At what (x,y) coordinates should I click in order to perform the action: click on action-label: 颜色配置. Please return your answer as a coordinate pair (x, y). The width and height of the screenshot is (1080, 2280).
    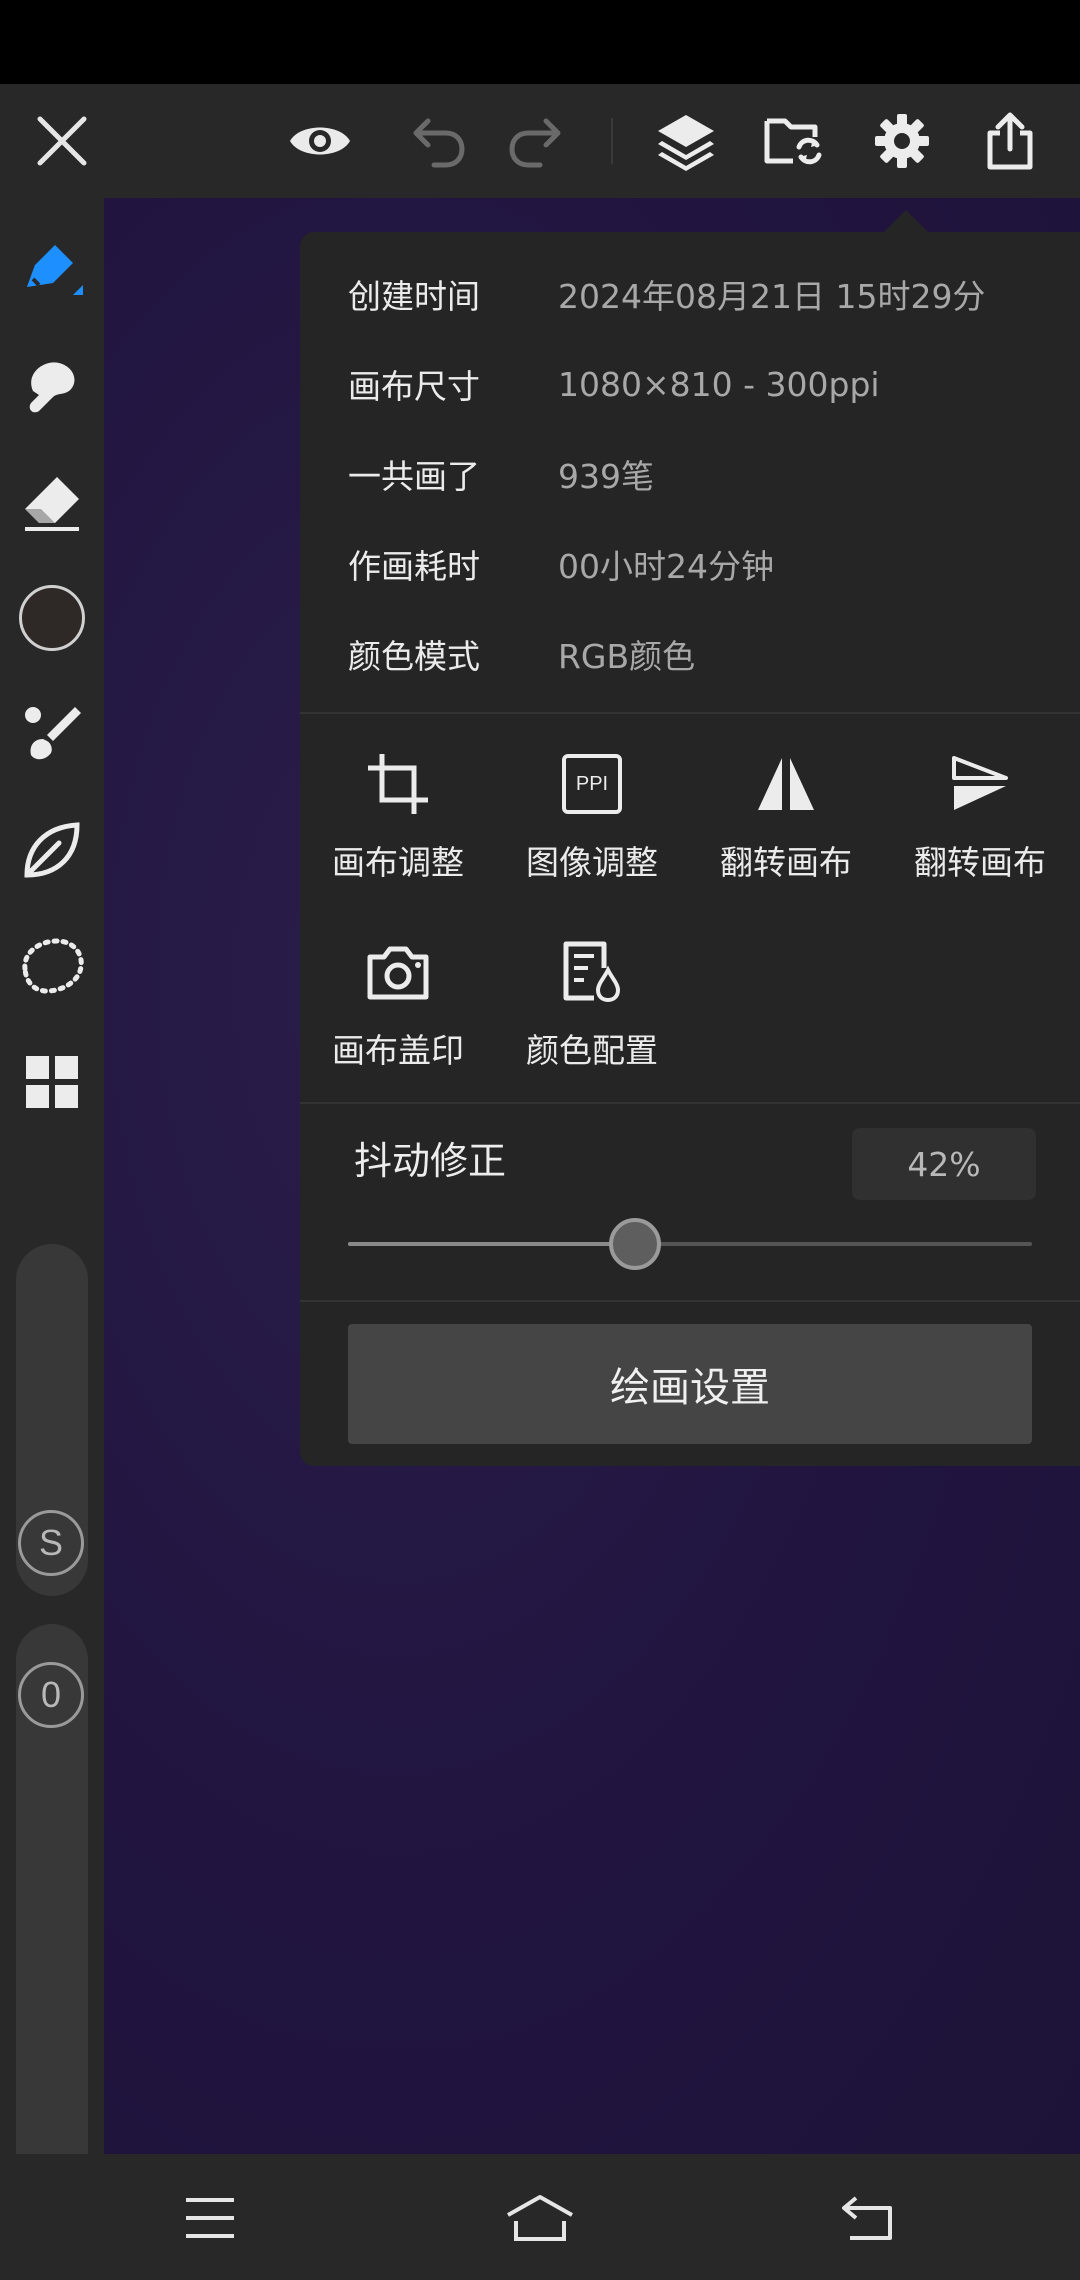
    Looking at the image, I should click on (592, 1050).